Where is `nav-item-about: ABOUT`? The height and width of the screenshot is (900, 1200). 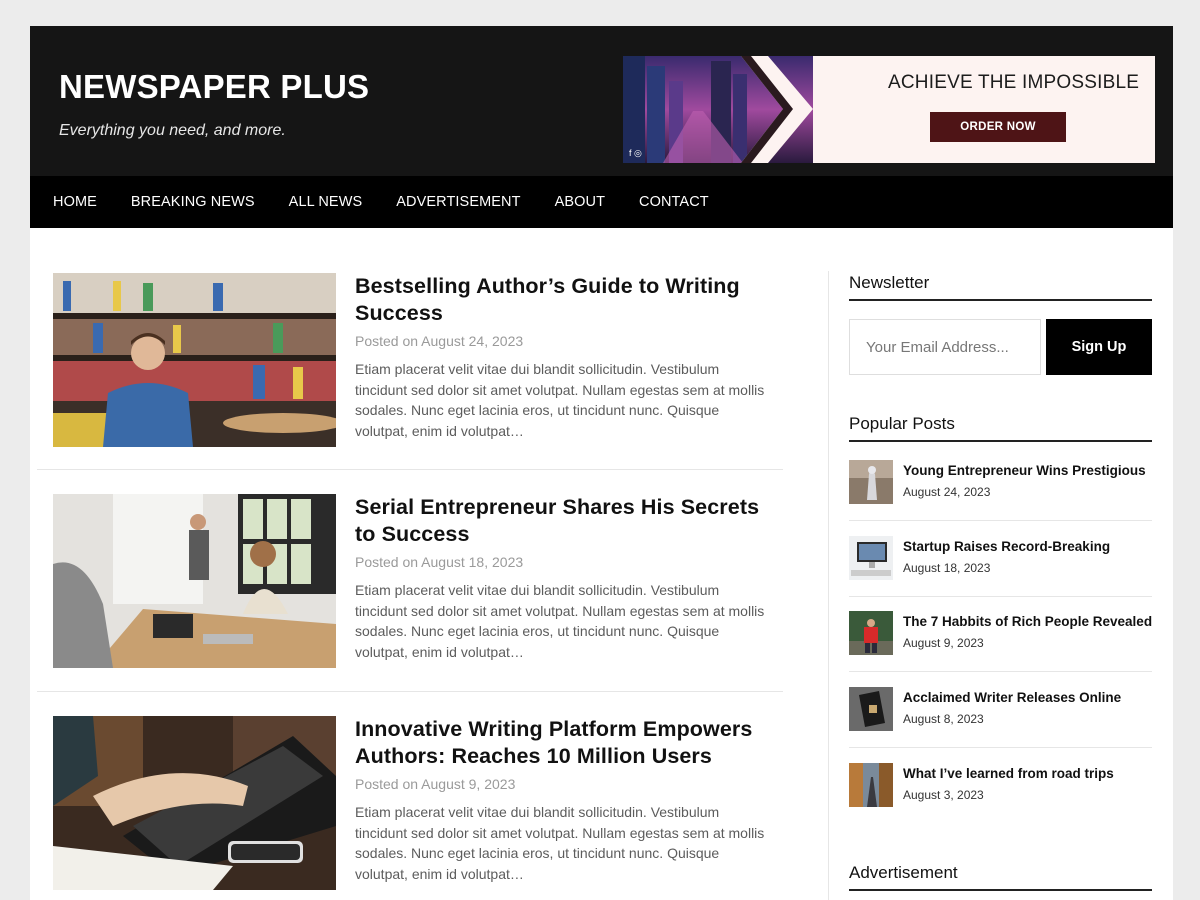 nav-item-about: ABOUT is located at coordinates (580, 202).